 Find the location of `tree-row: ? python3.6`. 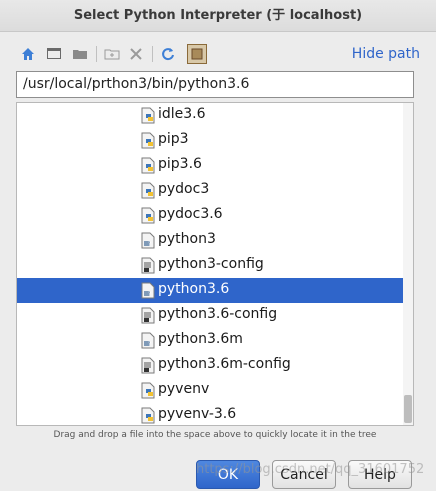

tree-row: ? python3.6 is located at coordinates (211, 290).